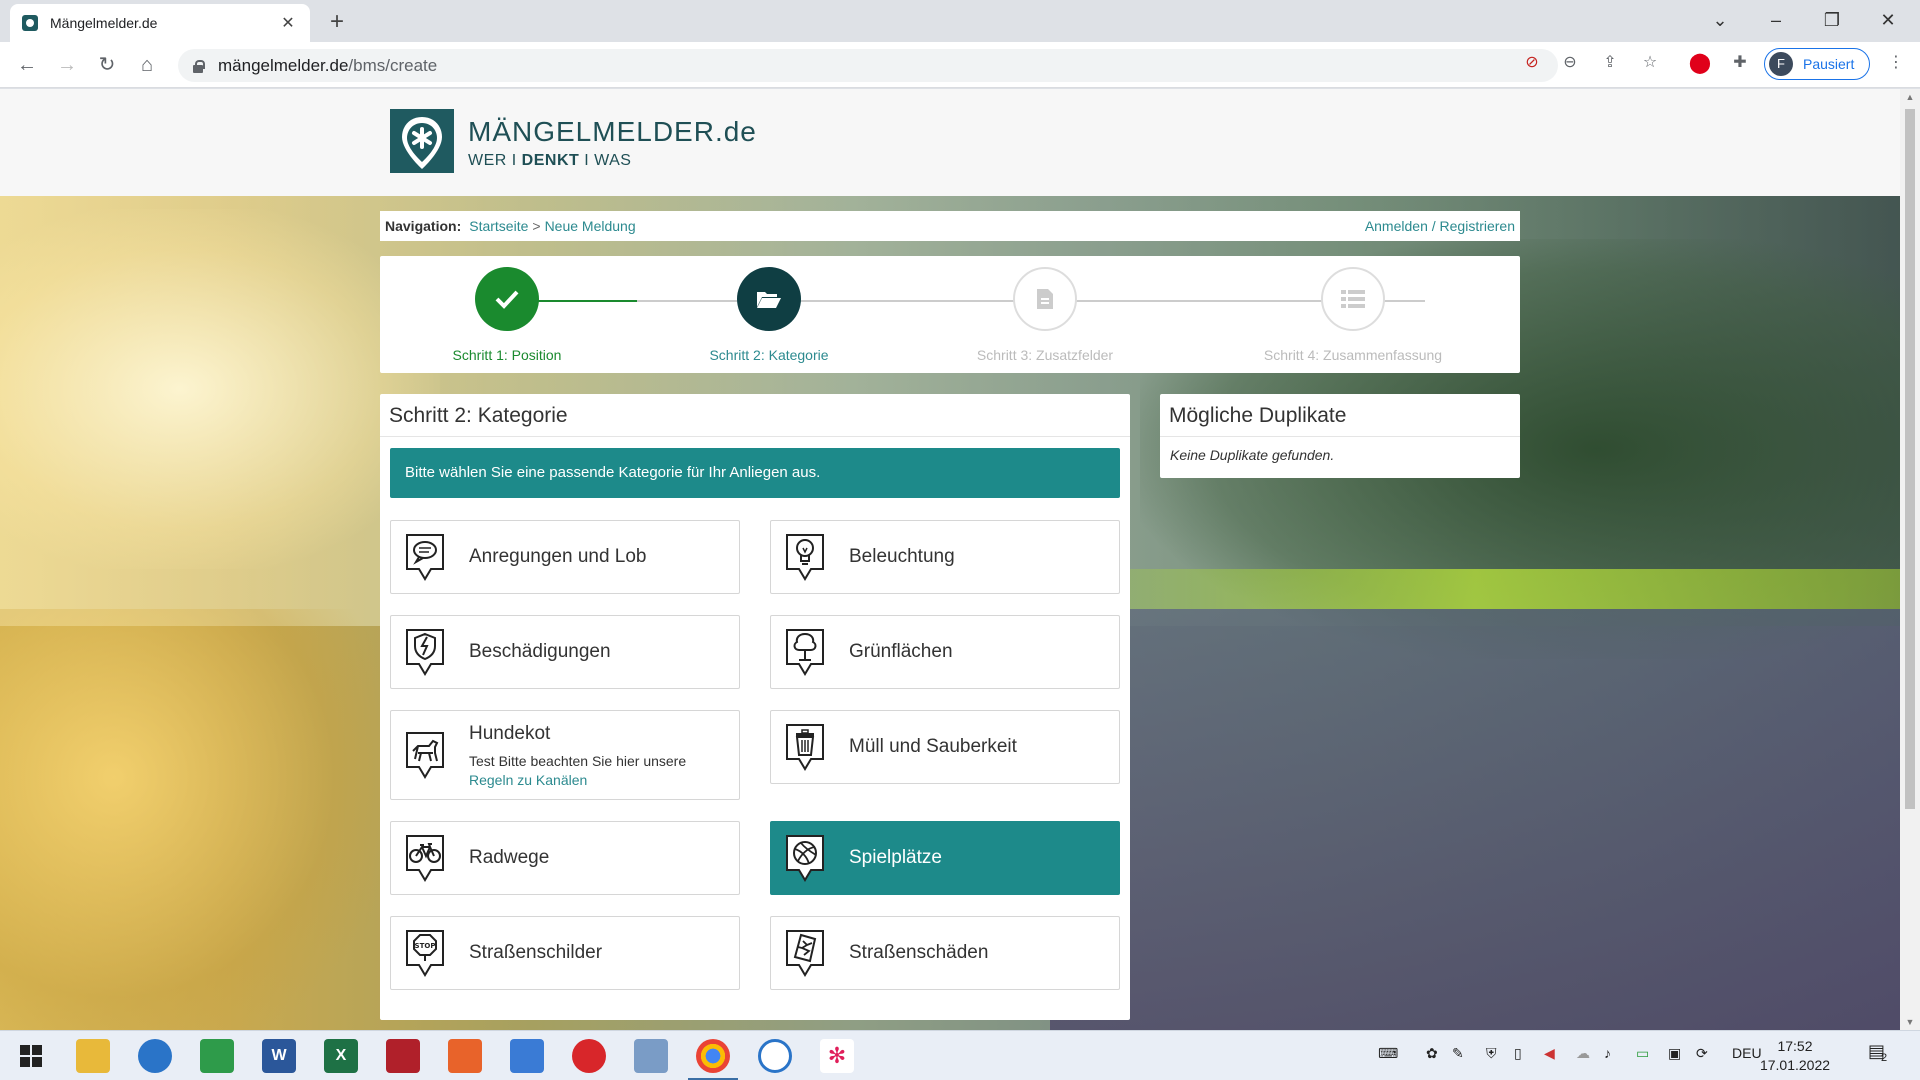 The image size is (1920, 1080). I want to click on slack-icon: ✻, so click(837, 1056).